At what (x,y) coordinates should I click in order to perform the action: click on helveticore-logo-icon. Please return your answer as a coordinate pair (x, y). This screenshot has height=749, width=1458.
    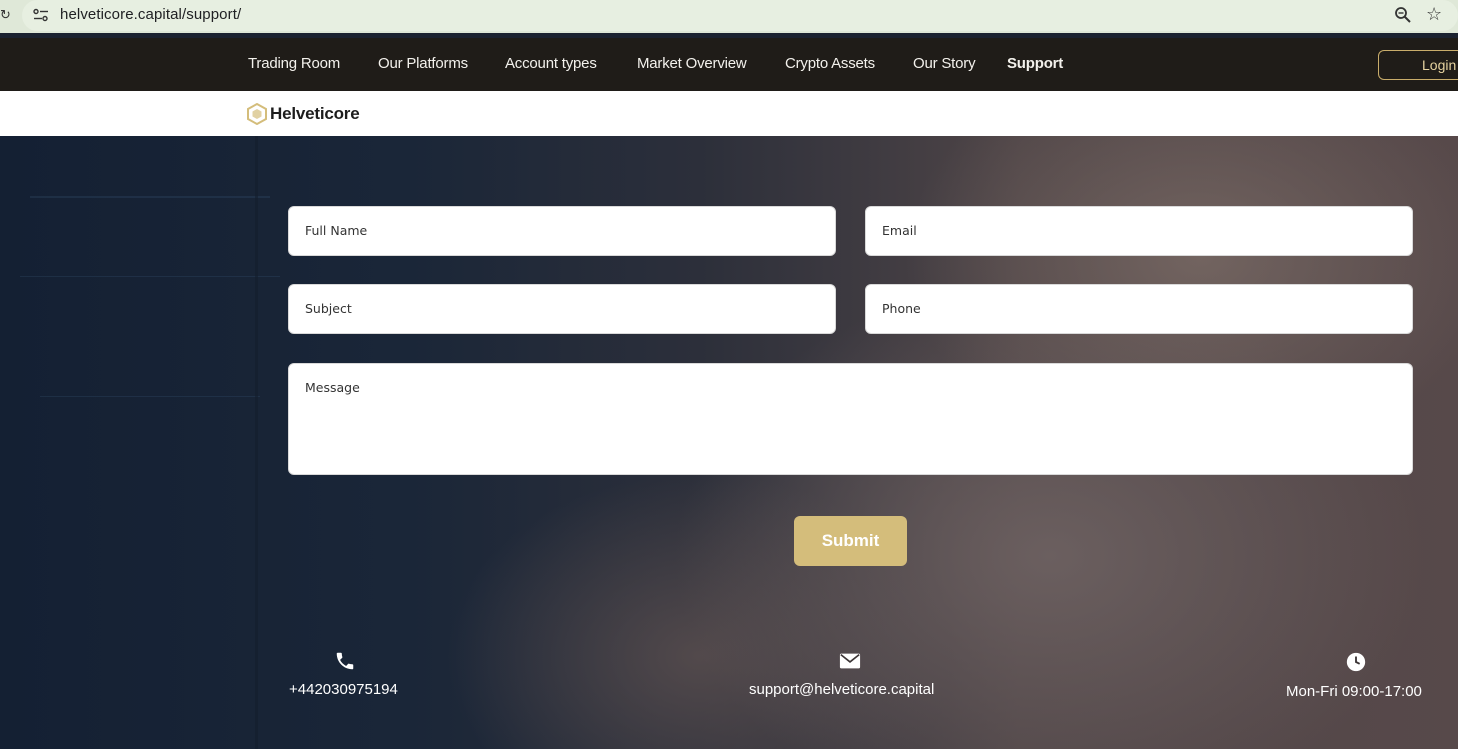
    Looking at the image, I should click on (257, 114).